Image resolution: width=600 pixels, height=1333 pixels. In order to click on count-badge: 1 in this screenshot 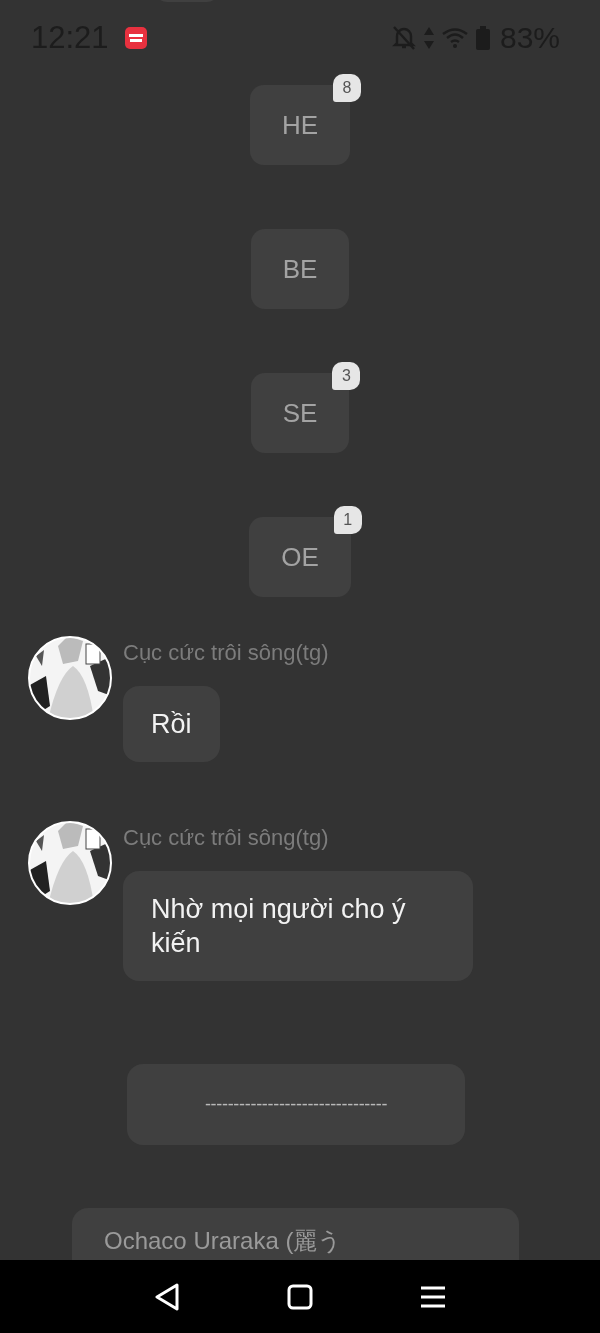, I will do `click(347, 520)`.